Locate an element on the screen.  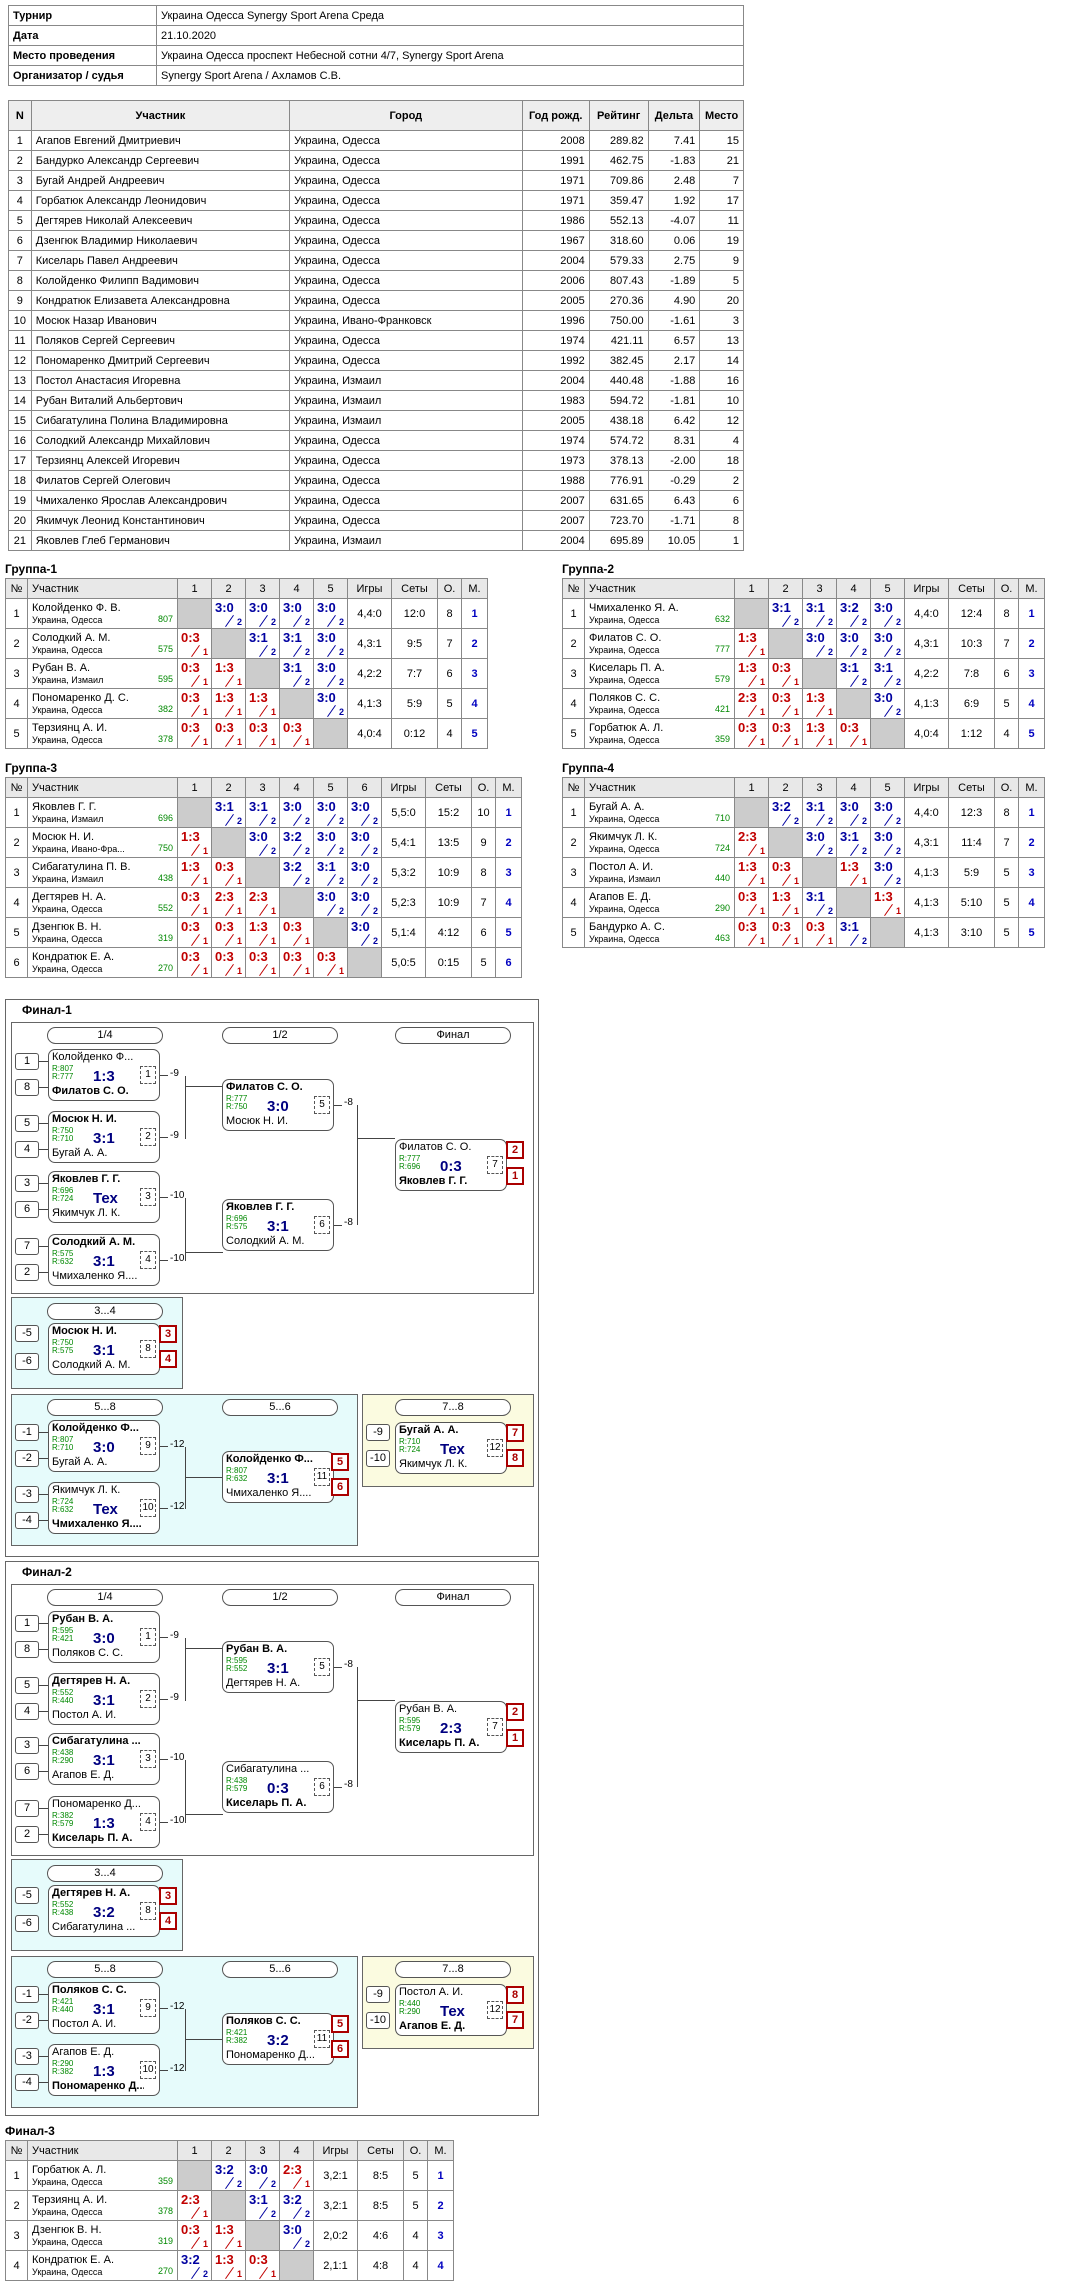
group-games: 5,5:0 is located at coordinates (403, 812).